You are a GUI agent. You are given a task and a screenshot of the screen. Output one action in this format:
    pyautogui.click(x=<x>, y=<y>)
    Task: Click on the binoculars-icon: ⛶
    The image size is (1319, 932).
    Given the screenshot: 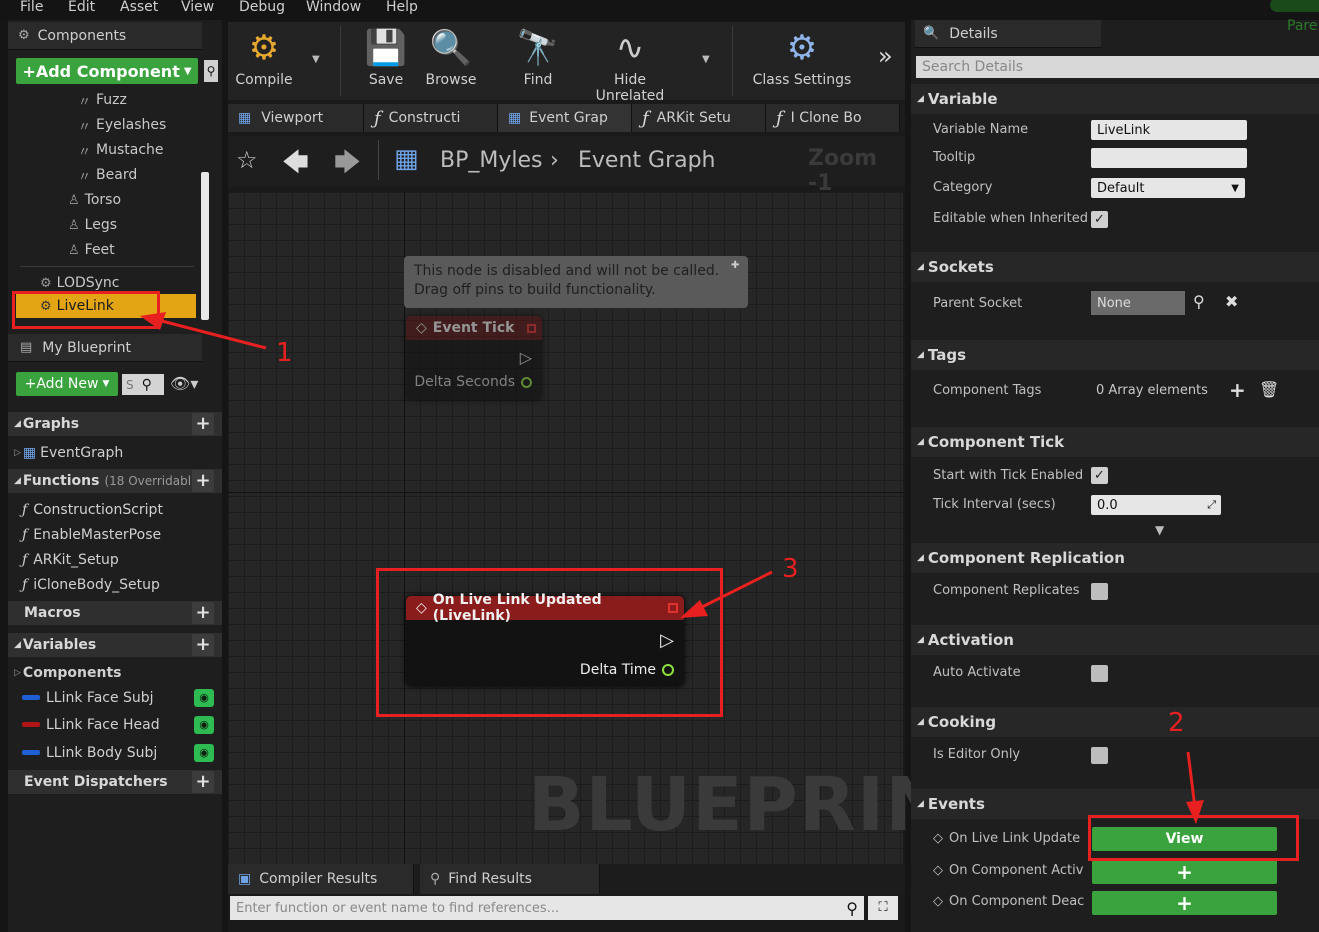 What is the action you would take?
    pyautogui.click(x=883, y=908)
    